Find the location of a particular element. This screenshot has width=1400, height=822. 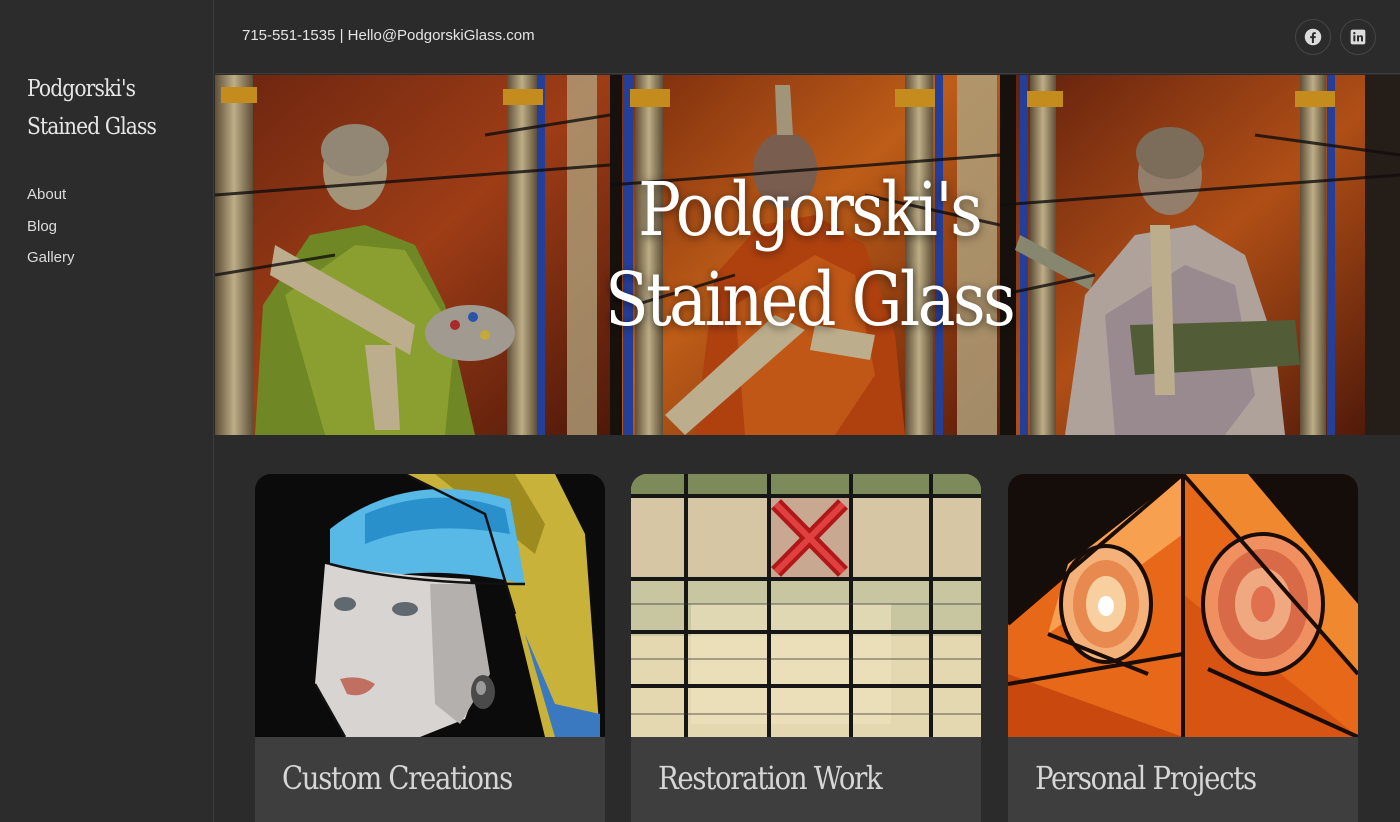

top-bar: 715-551-1535 | Hello@PodgorskiGlass.com is located at coordinates (807, 37).